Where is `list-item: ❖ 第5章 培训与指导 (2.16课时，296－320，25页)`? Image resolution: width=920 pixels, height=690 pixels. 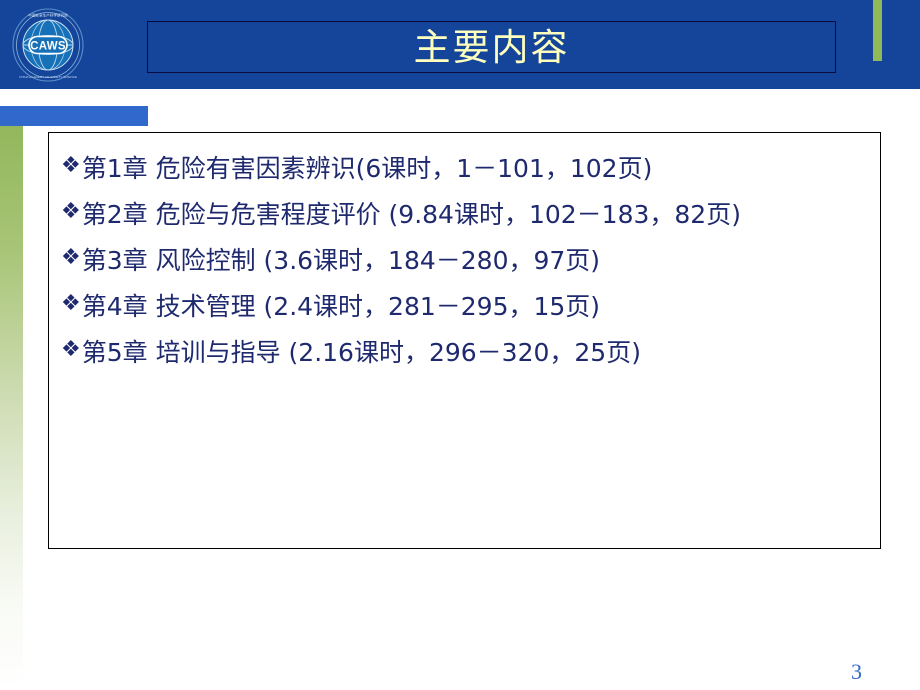 list-item: ❖ 第5章 培训与指导 (2.16课时，296－320，25页) is located at coordinates (464, 352).